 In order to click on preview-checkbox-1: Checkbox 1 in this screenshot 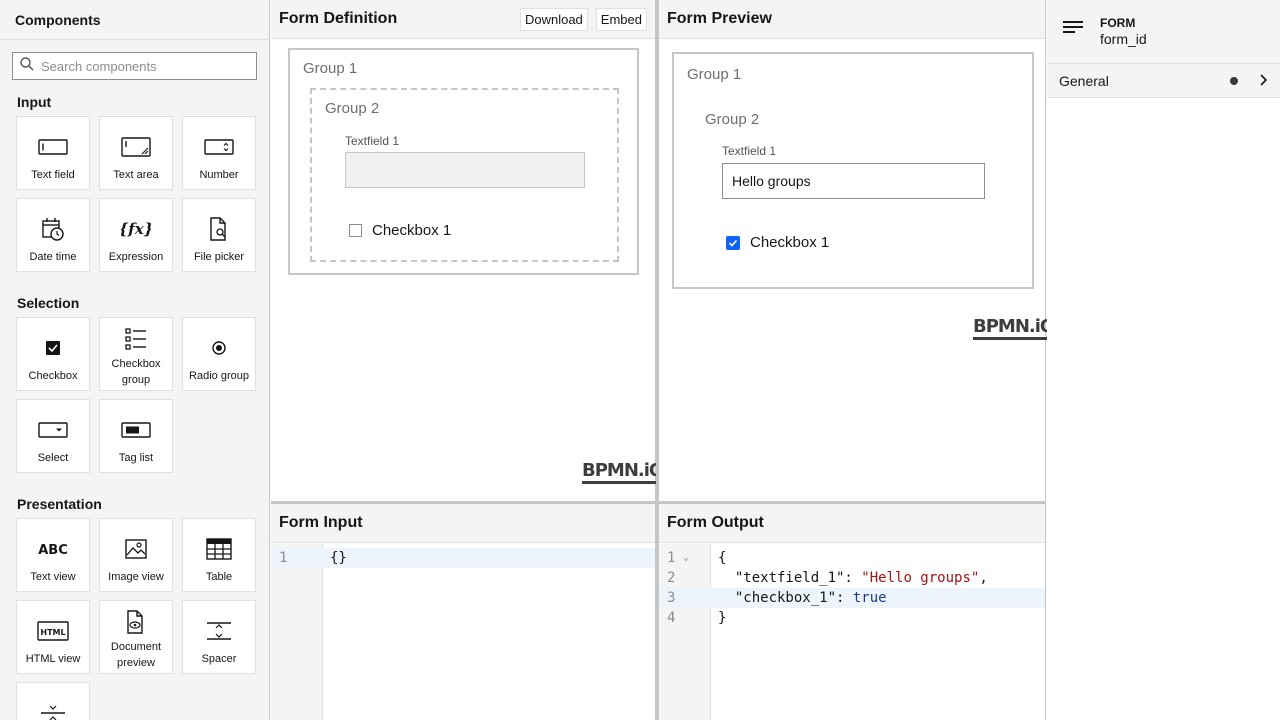, I will do `click(777, 242)`.